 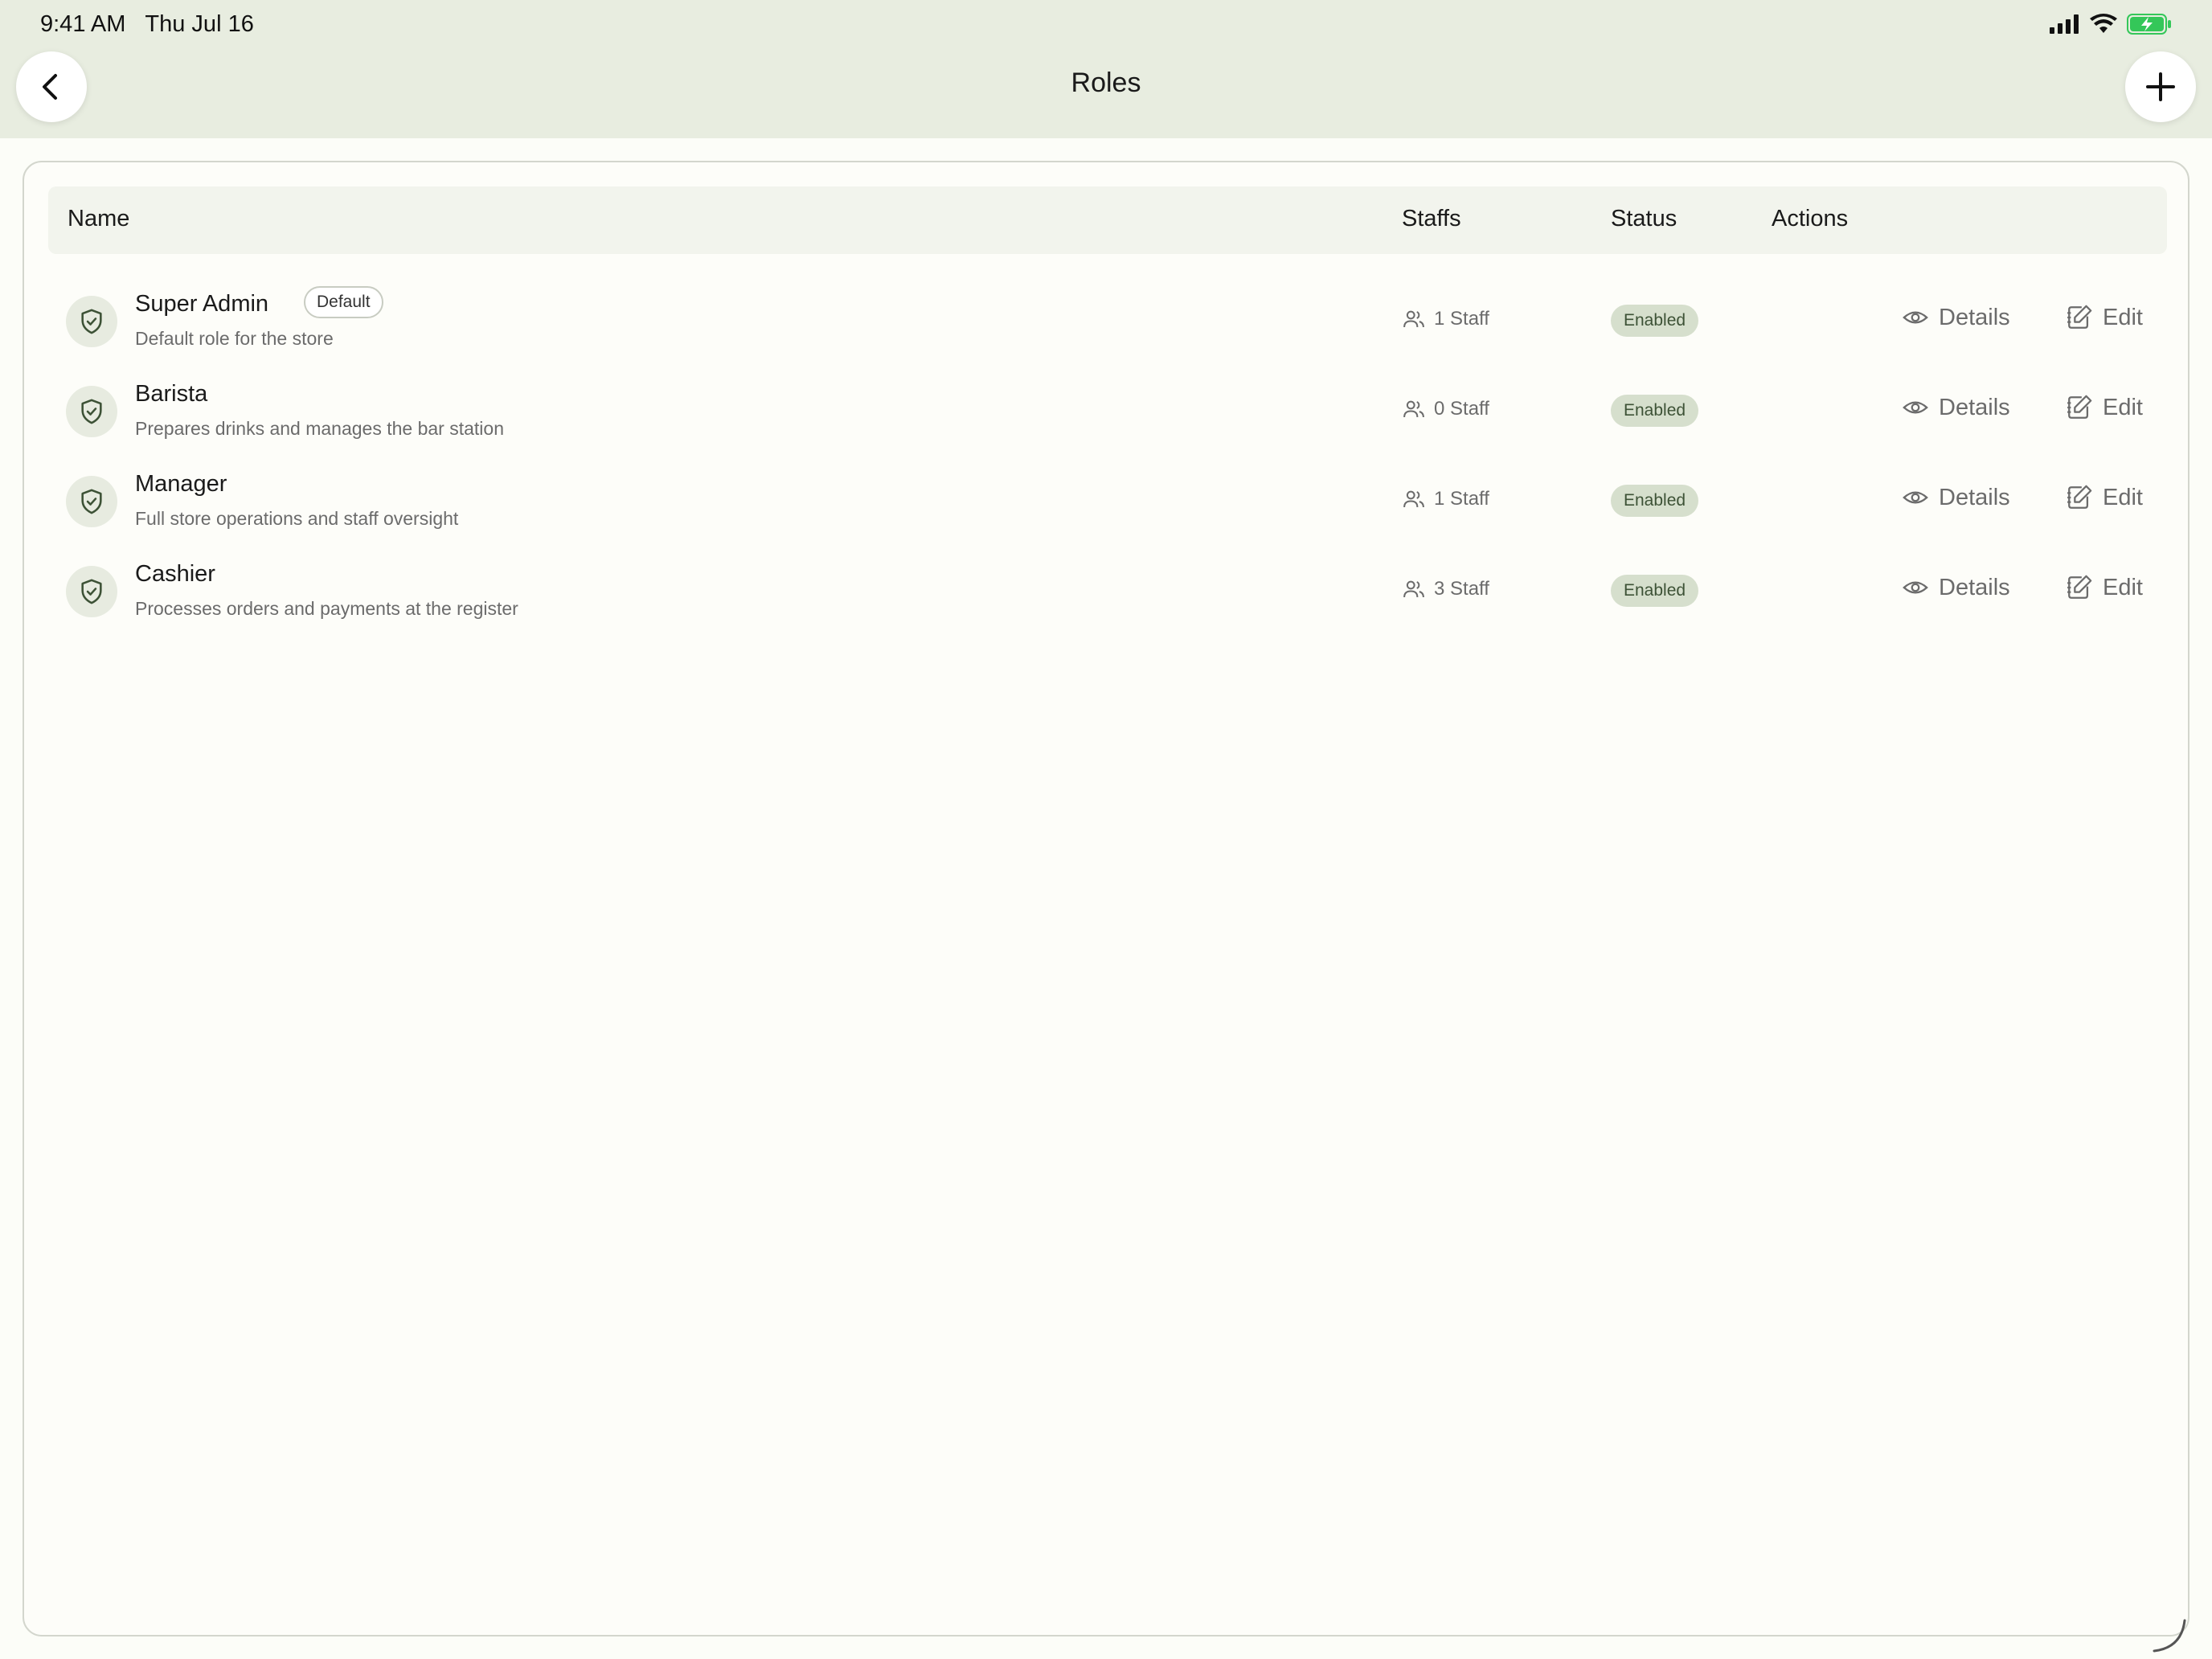 I want to click on status-time: 9:41 AM, so click(x=83, y=24).